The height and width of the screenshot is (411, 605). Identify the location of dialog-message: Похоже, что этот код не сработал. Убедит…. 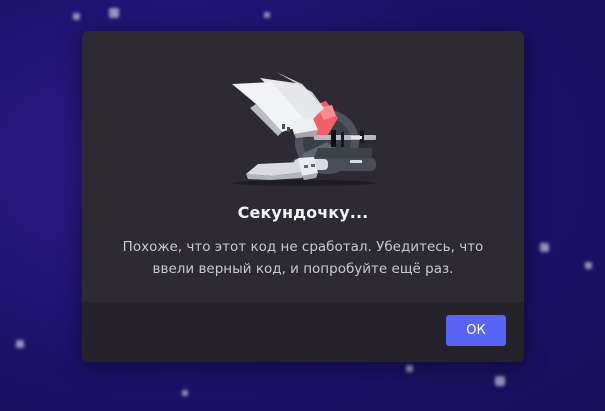
(303, 258).